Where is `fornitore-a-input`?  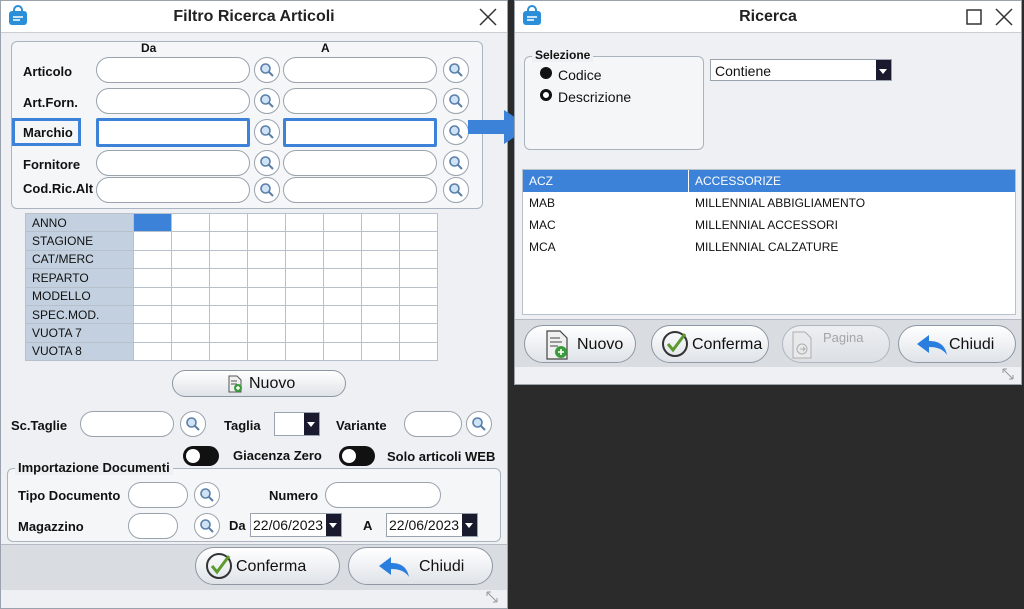 fornitore-a-input is located at coordinates (360, 163).